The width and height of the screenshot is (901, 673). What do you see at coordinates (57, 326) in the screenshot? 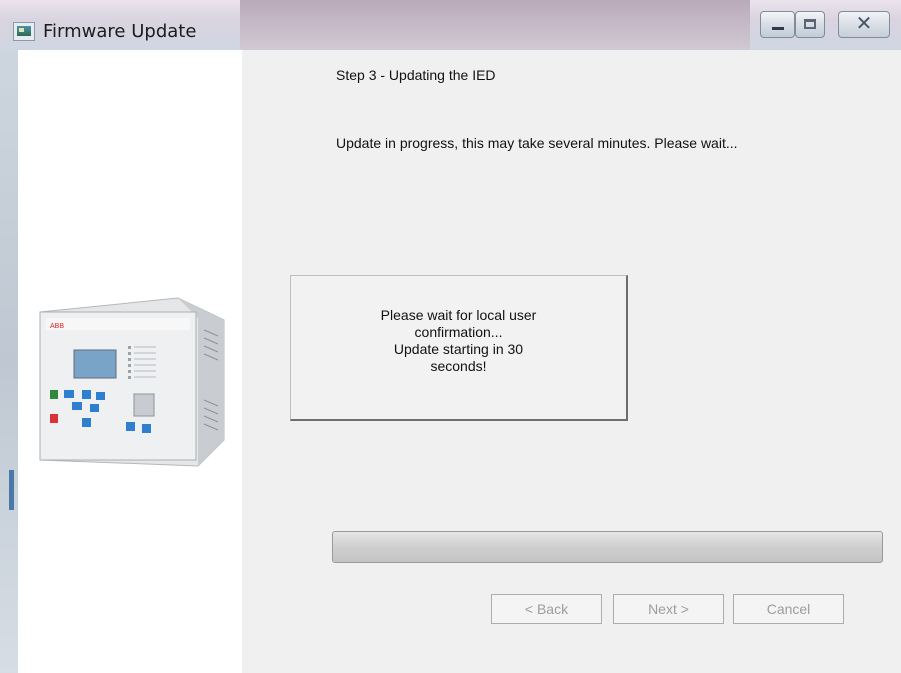
I see `device-brand: ABB` at bounding box center [57, 326].